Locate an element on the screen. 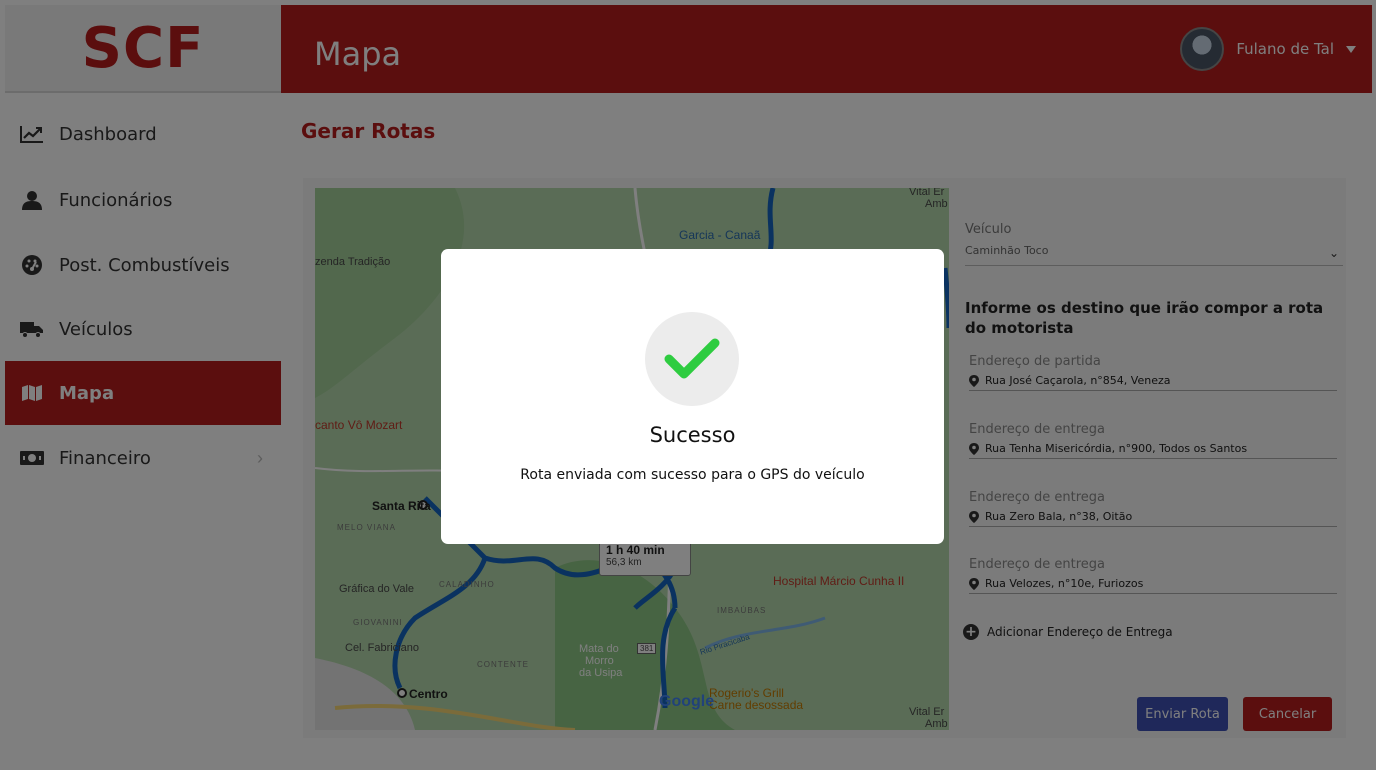 This screenshot has height=770, width=1376. checkmark-icon is located at coordinates (692, 358).